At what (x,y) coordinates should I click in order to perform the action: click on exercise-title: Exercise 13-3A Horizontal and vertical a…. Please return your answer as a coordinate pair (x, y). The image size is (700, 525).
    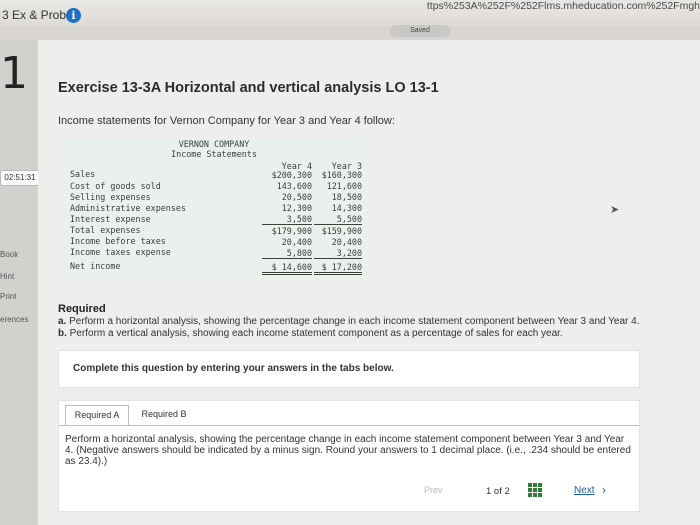
    Looking at the image, I should click on (248, 88).